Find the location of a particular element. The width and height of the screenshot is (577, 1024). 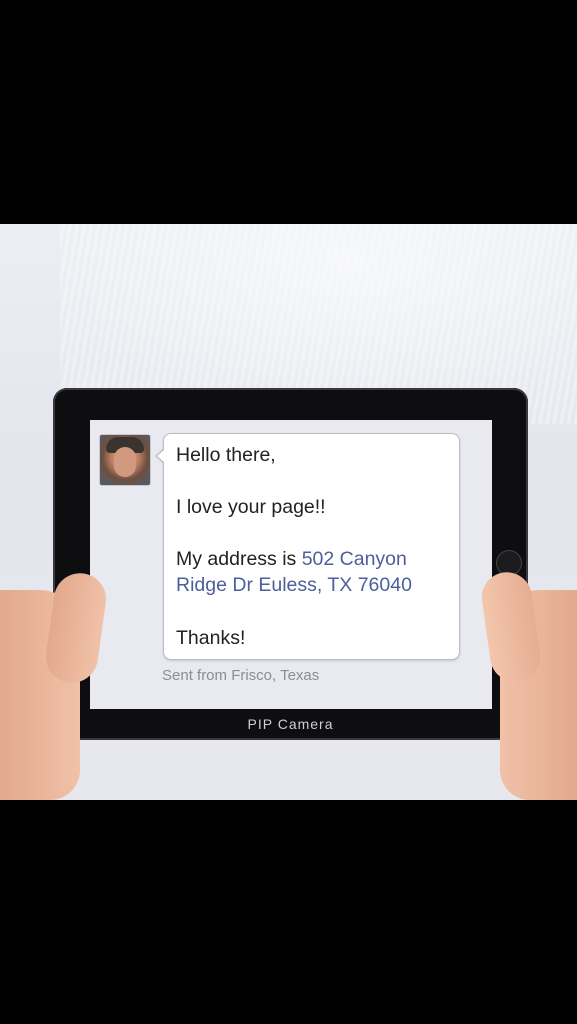

message-greeting: Hello there, is located at coordinates (226, 455).